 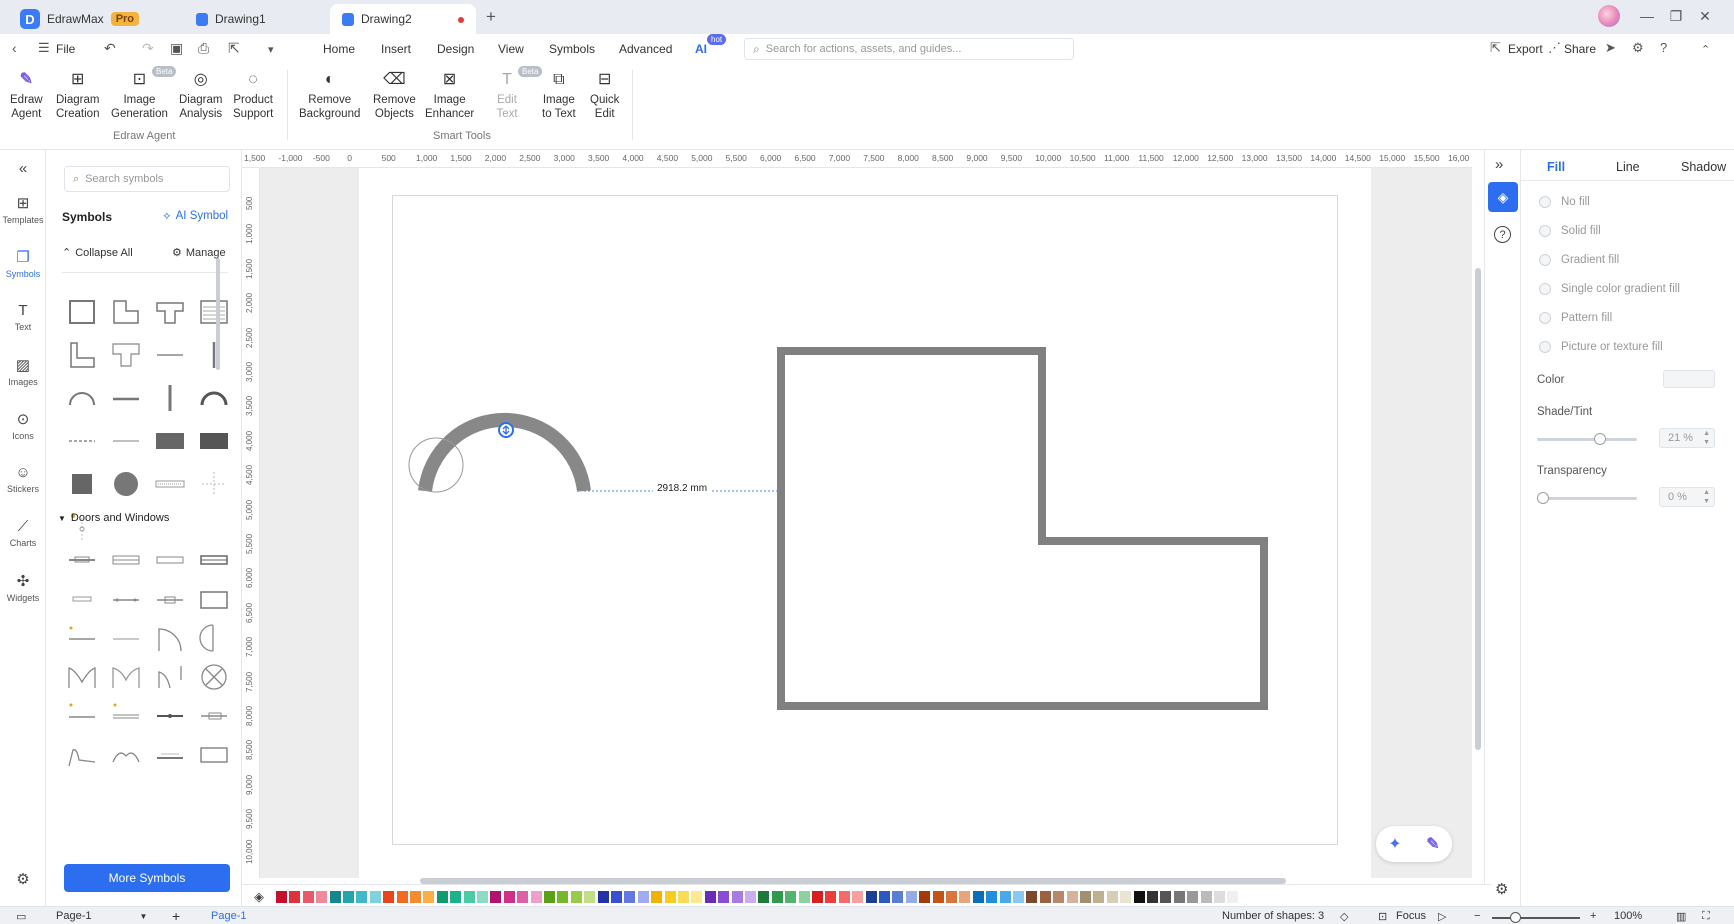 What do you see at coordinates (1525, 49) in the screenshot?
I see `export-button: Export` at bounding box center [1525, 49].